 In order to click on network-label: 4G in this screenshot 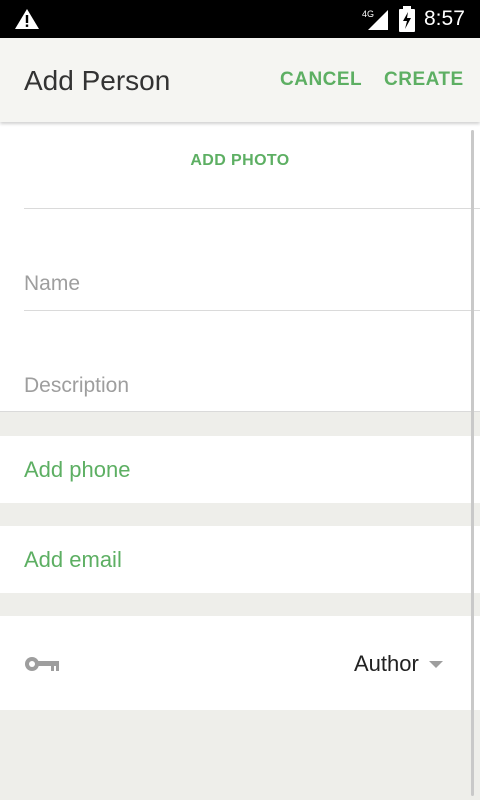, I will do `click(368, 14)`.